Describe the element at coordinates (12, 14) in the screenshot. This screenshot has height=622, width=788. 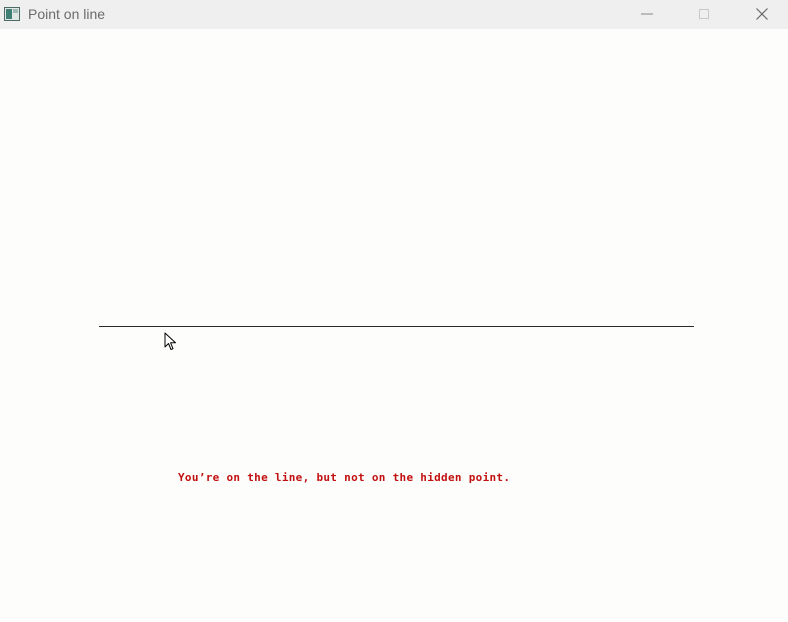
I see `app-window-icon` at that location.